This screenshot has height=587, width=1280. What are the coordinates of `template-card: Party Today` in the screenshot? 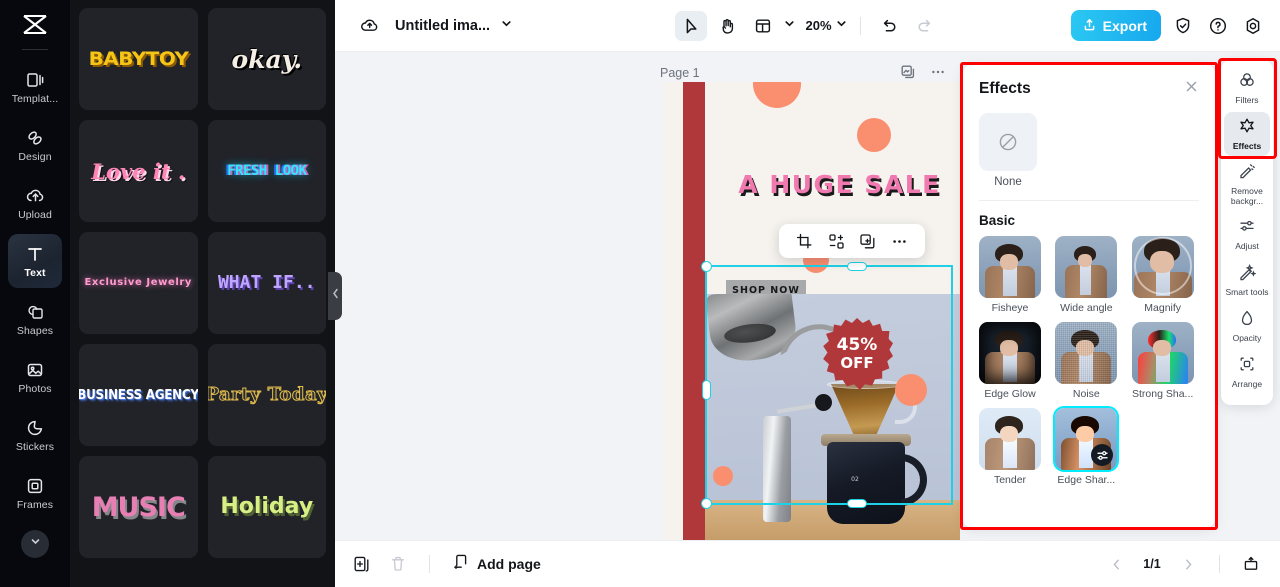 It's located at (266, 395).